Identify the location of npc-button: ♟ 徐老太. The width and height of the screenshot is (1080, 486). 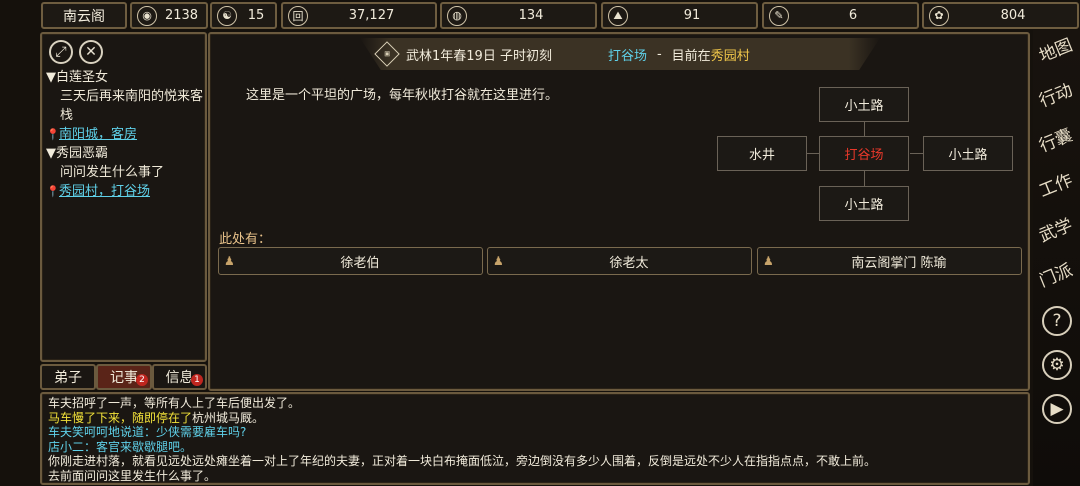
(619, 261).